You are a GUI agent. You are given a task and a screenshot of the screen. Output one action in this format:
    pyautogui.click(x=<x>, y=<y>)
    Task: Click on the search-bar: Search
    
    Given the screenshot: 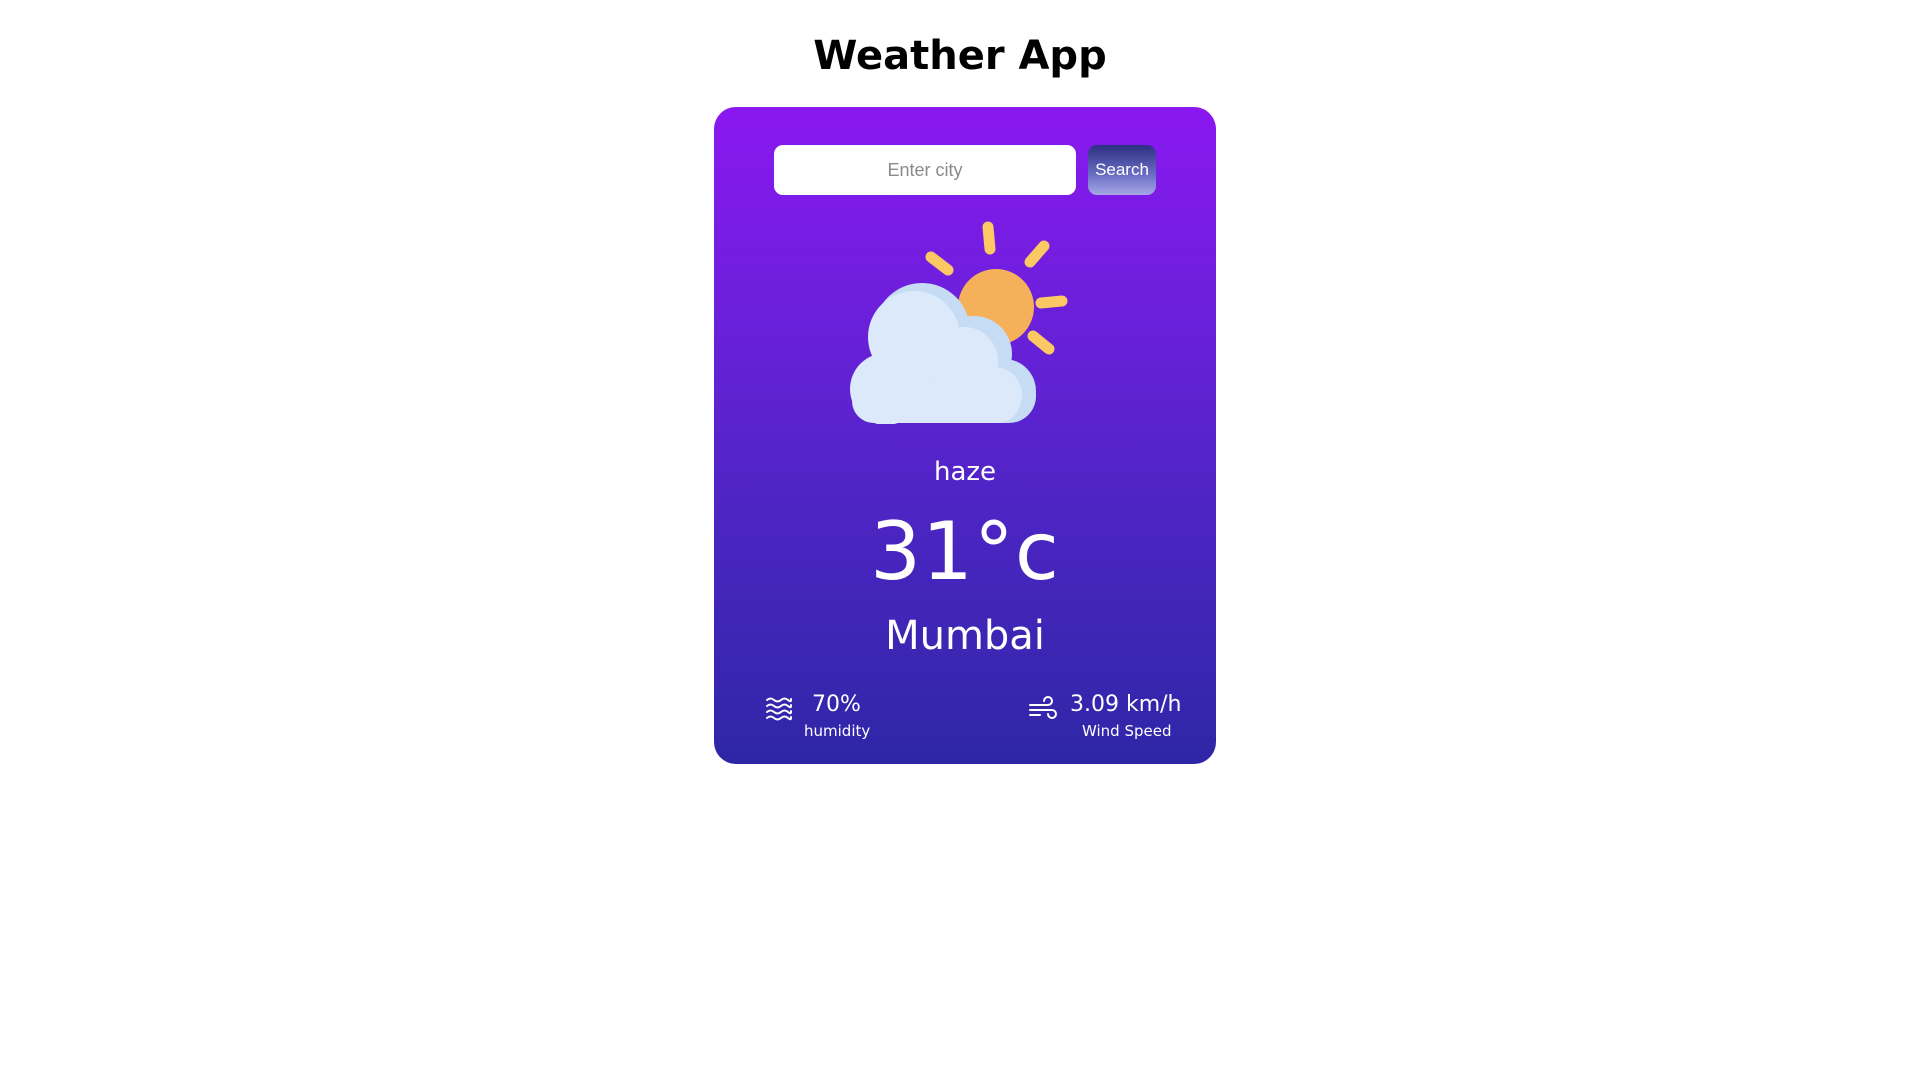 What is the action you would take?
    pyautogui.click(x=965, y=170)
    